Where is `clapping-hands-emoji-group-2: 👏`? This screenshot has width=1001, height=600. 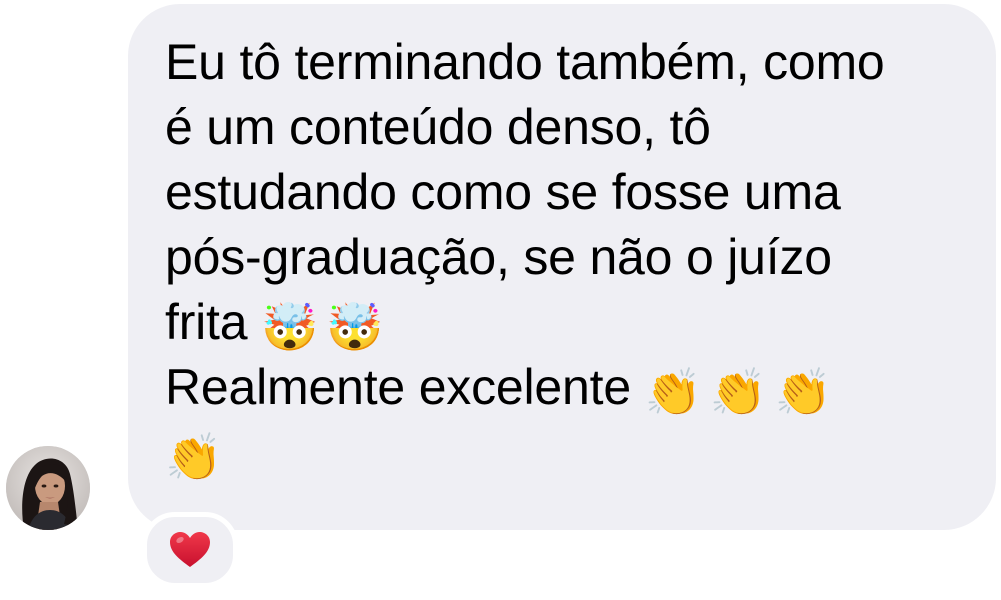
clapping-hands-emoji-group-2: 👏 is located at coordinates (197, 457).